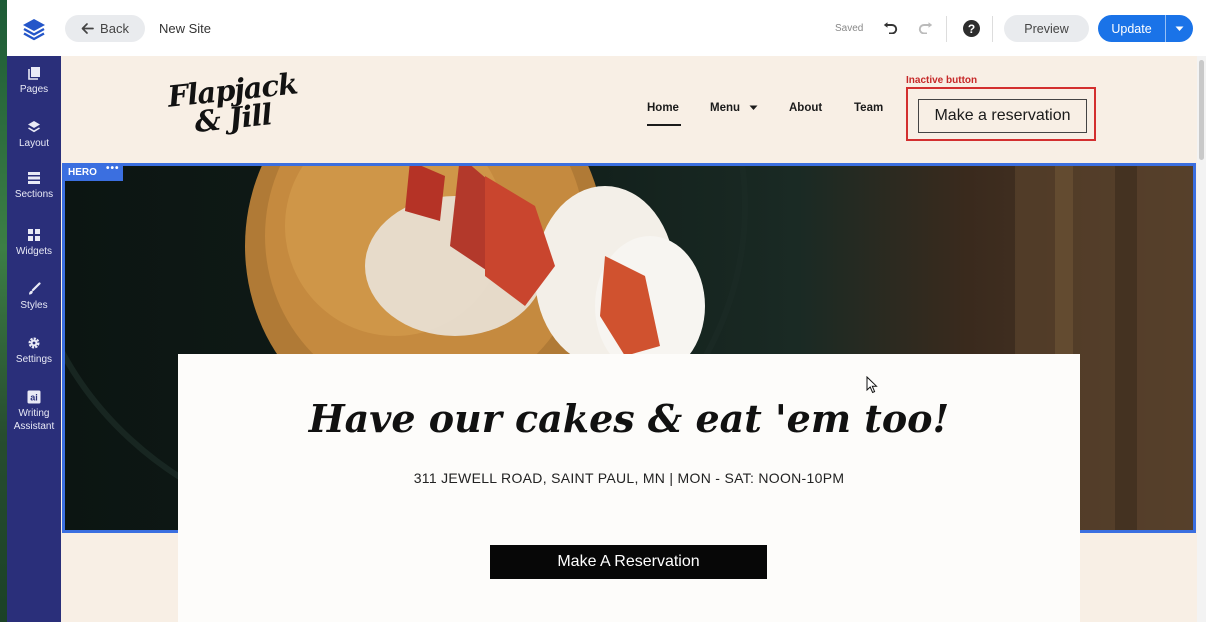 This screenshot has width=1206, height=622. What do you see at coordinates (34, 243) in the screenshot?
I see `sidebar-item-widgets: Widgets` at bounding box center [34, 243].